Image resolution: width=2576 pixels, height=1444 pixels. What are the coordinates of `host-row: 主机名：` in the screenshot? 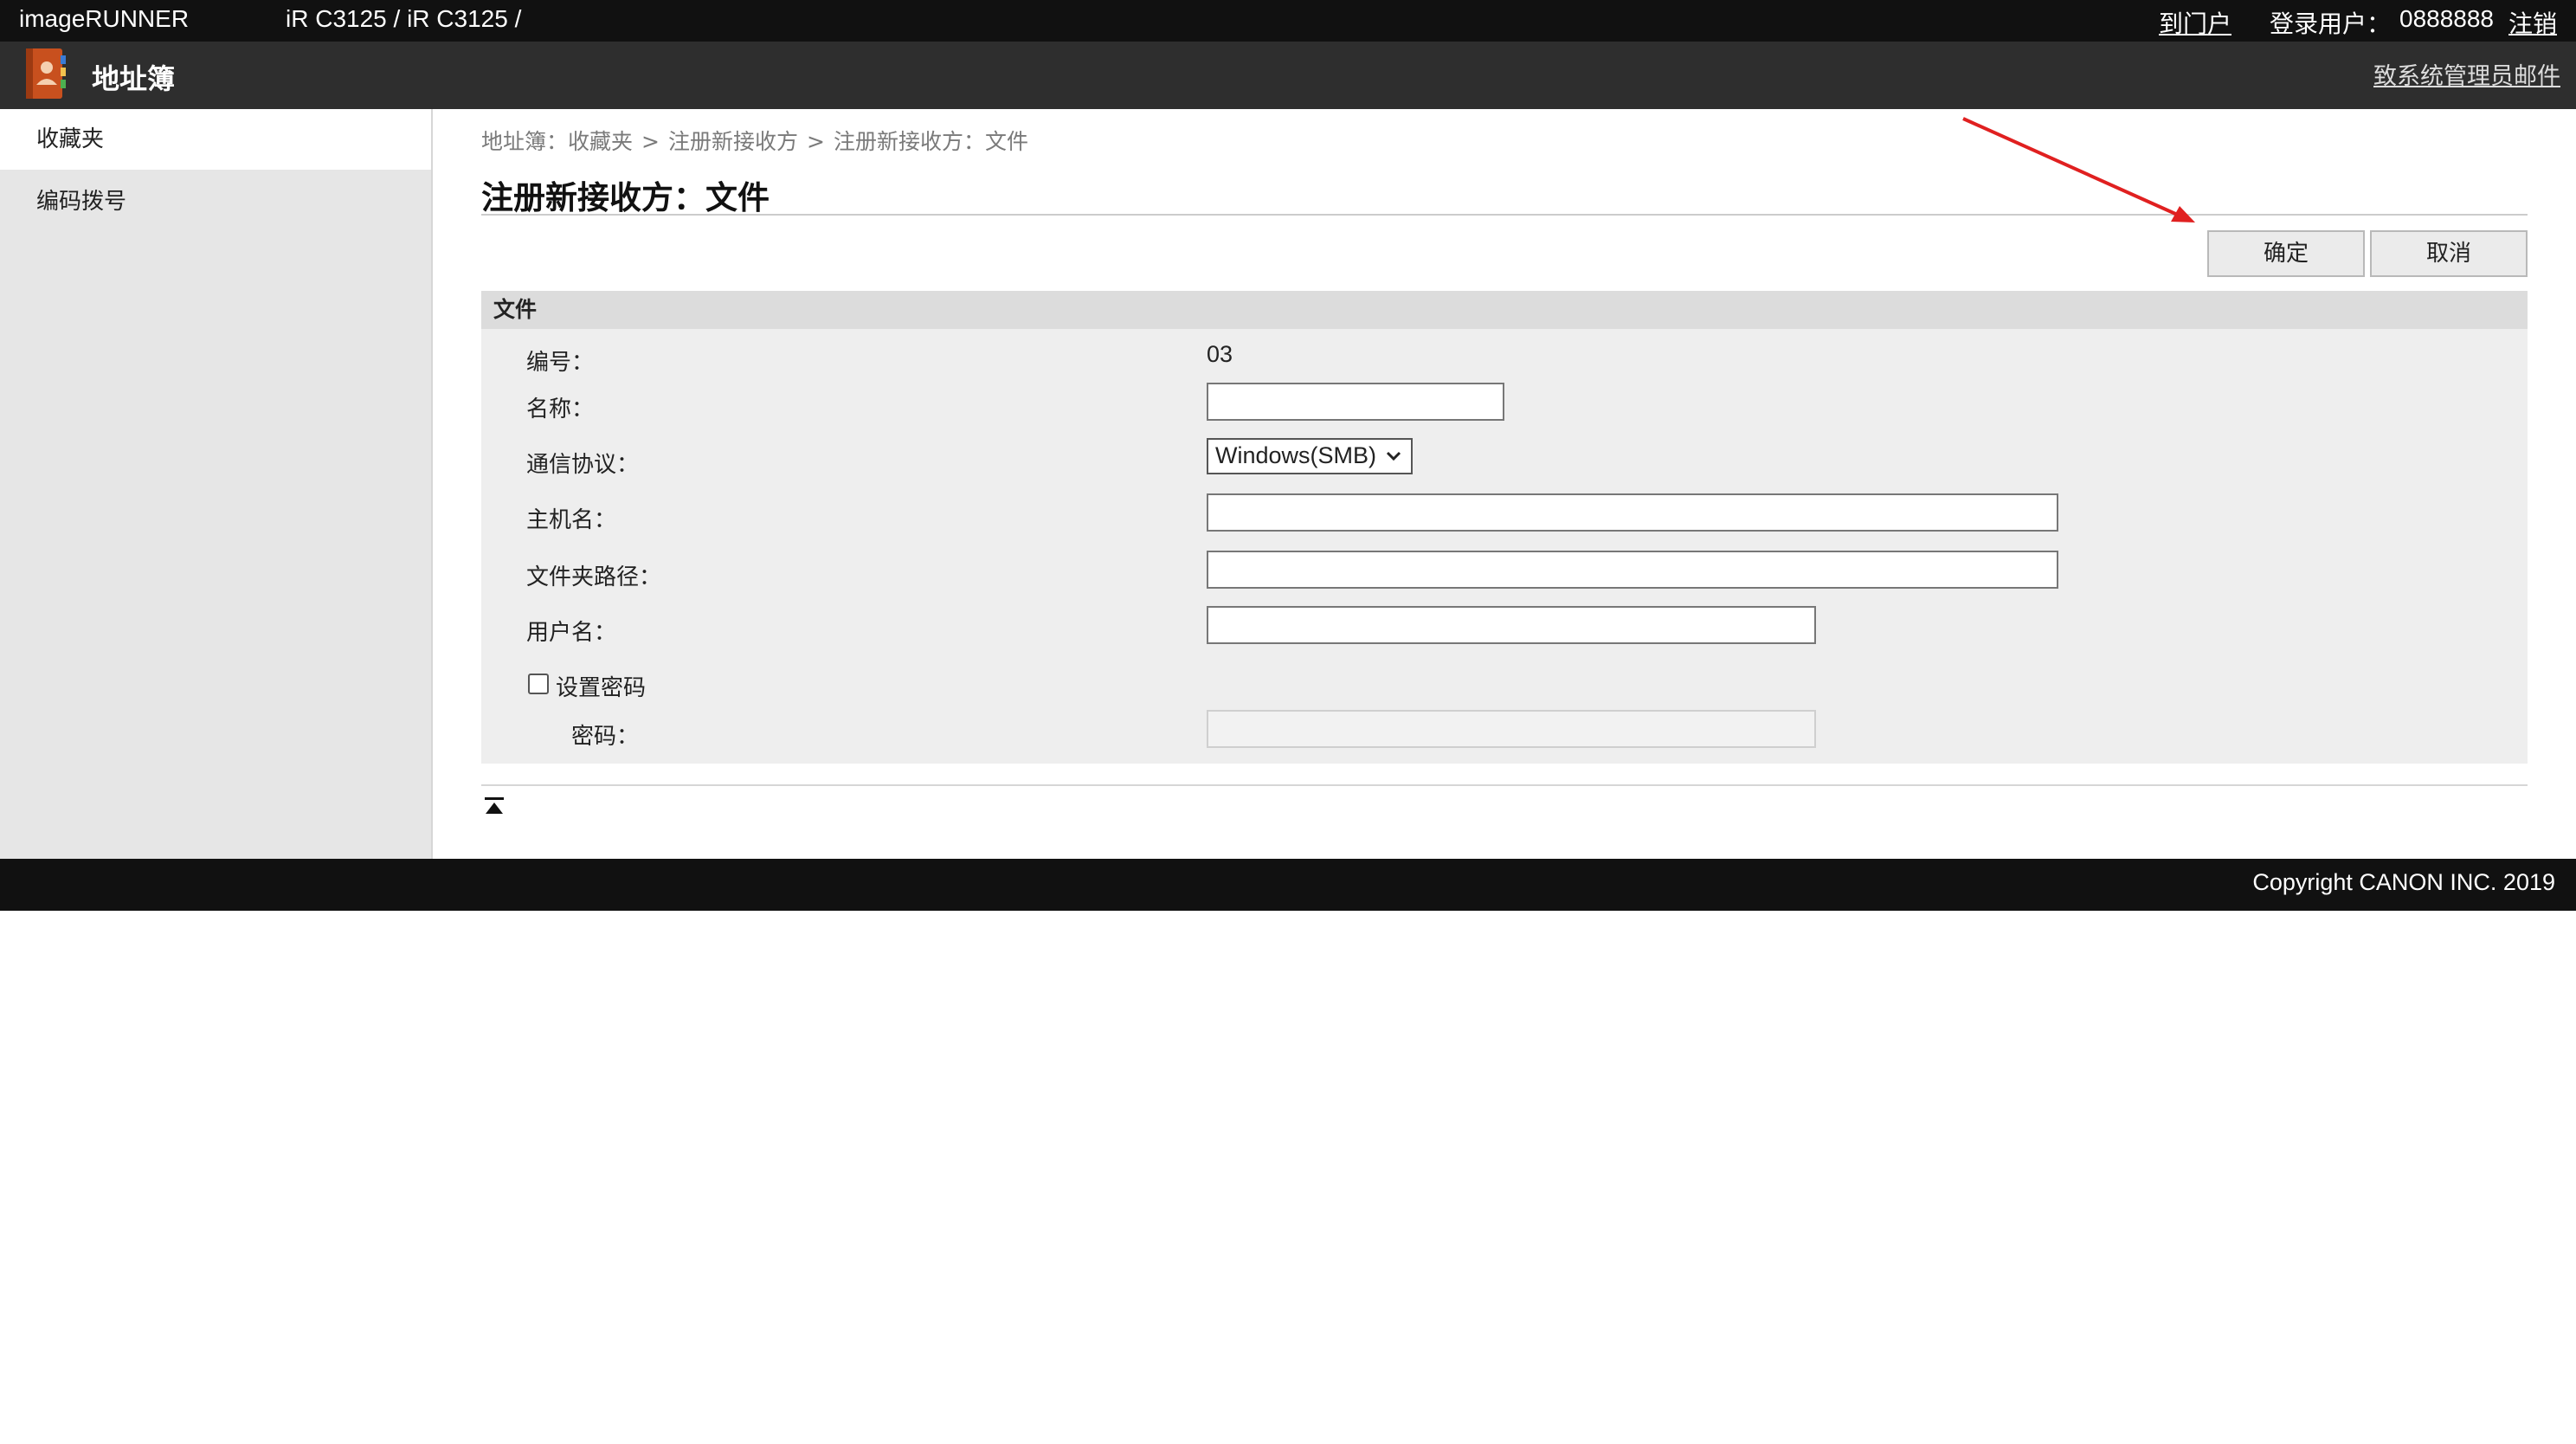 It's located at (1504, 515).